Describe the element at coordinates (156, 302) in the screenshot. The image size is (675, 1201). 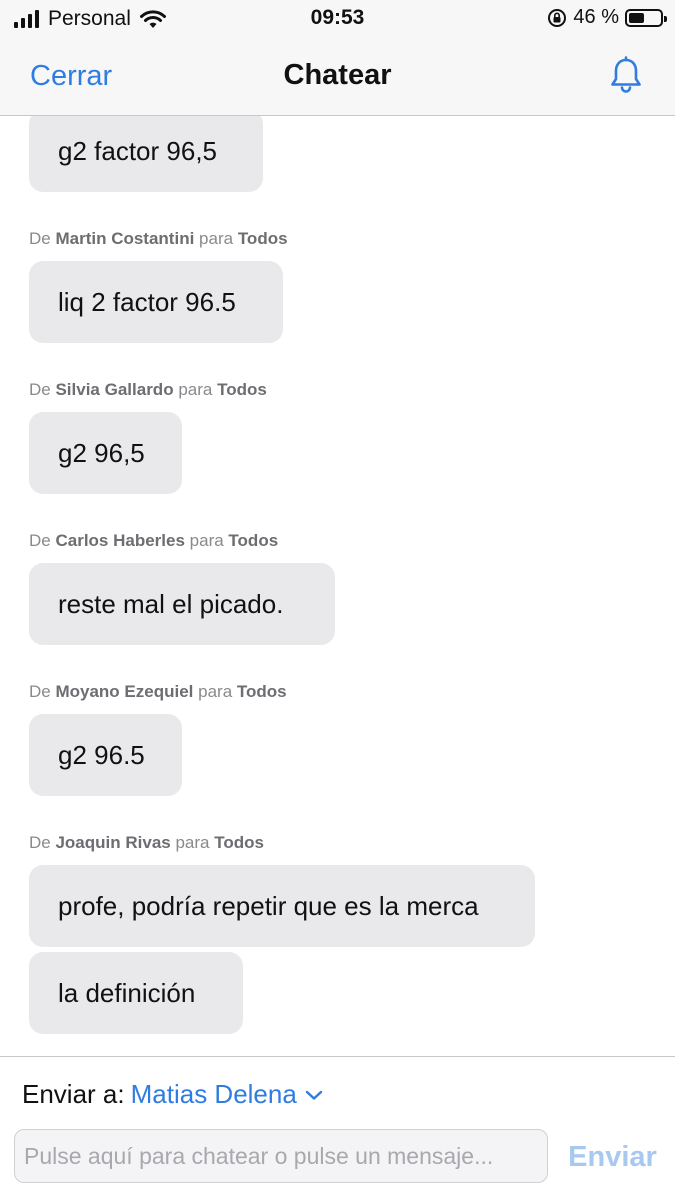
I see `message-bubble: liq 2 factor 96.5` at that location.